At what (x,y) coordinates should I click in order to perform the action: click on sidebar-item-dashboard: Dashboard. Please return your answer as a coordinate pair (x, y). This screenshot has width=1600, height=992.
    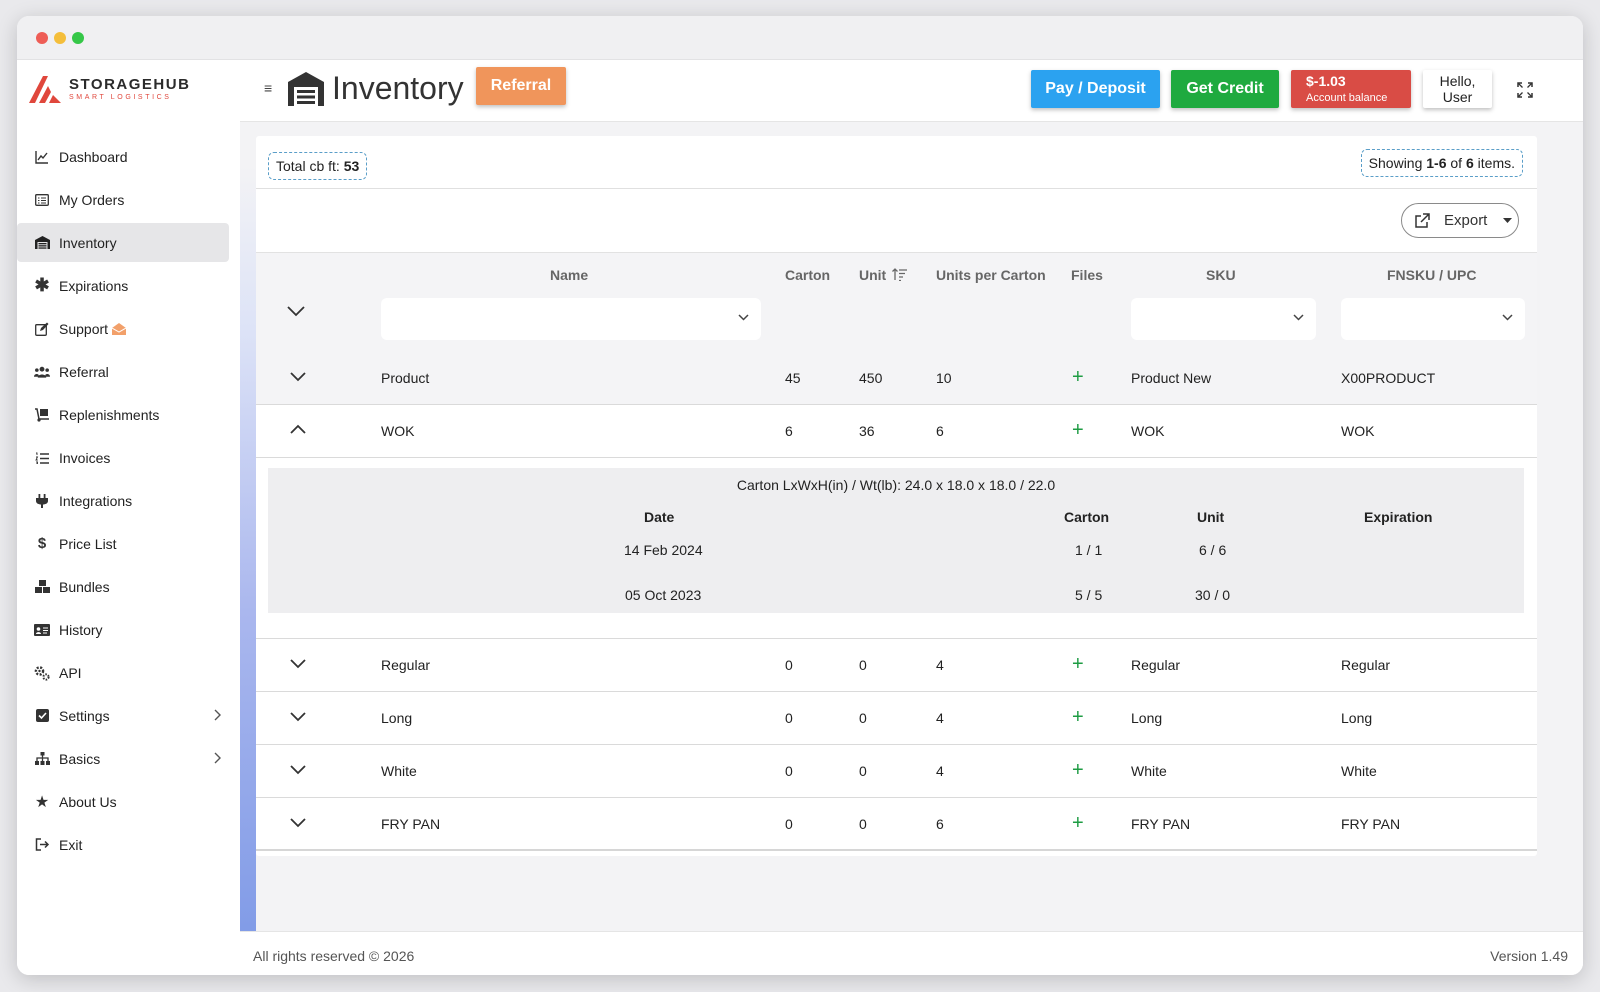
    Looking at the image, I should click on (128, 156).